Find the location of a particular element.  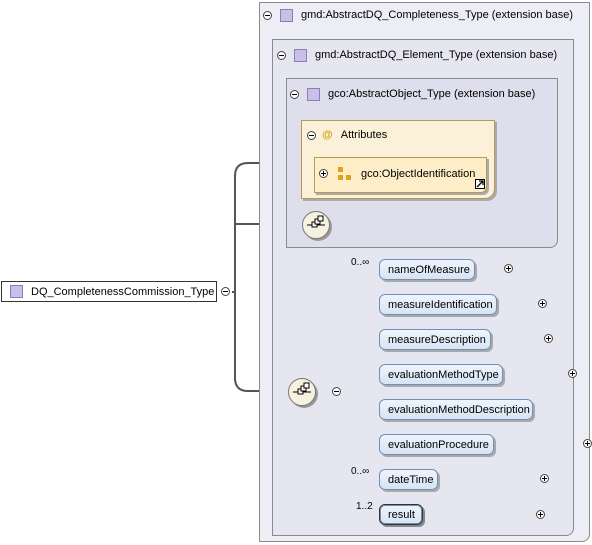

element-name: measureDescription is located at coordinates (437, 339).